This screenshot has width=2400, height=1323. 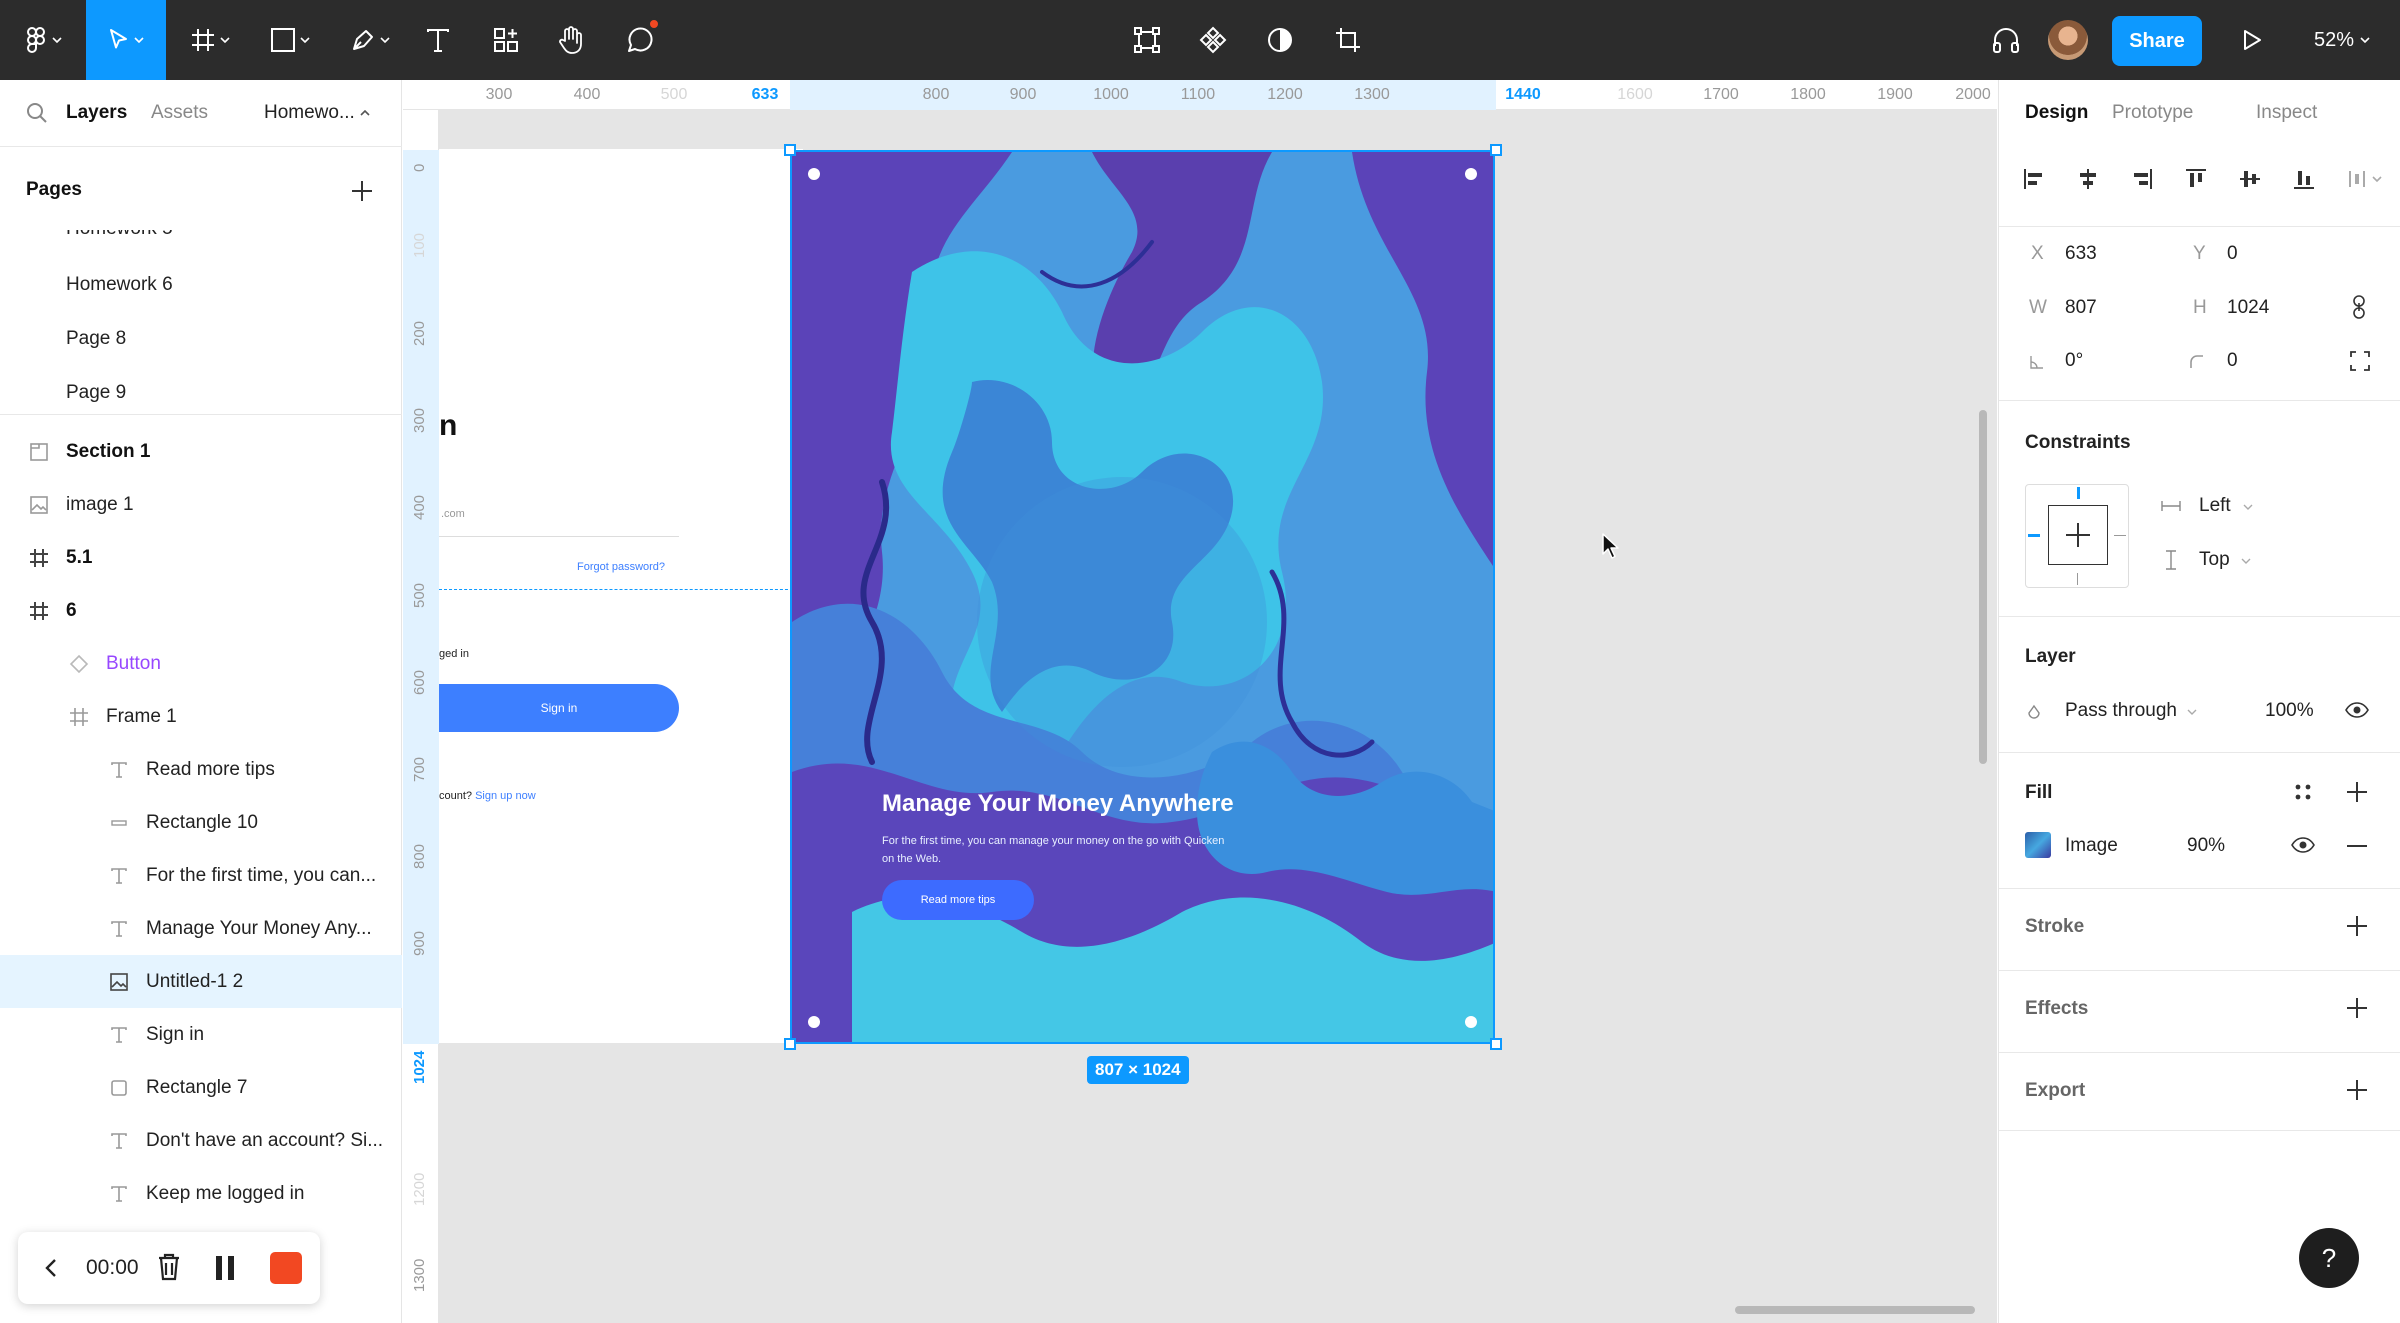 I want to click on component-frame-button, so click(x=1147, y=40).